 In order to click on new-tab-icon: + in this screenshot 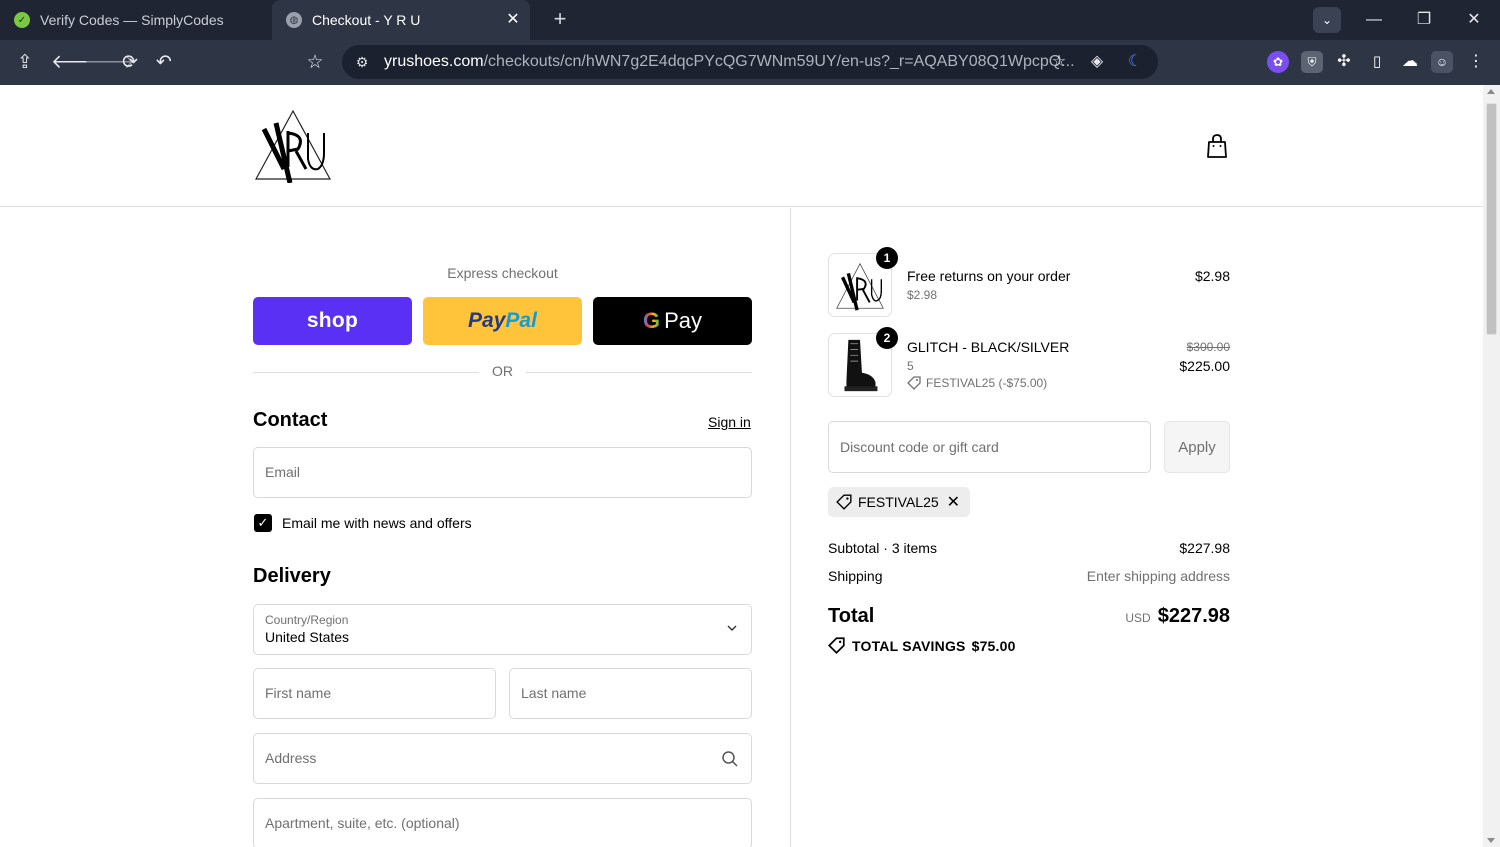, I will do `click(560, 20)`.